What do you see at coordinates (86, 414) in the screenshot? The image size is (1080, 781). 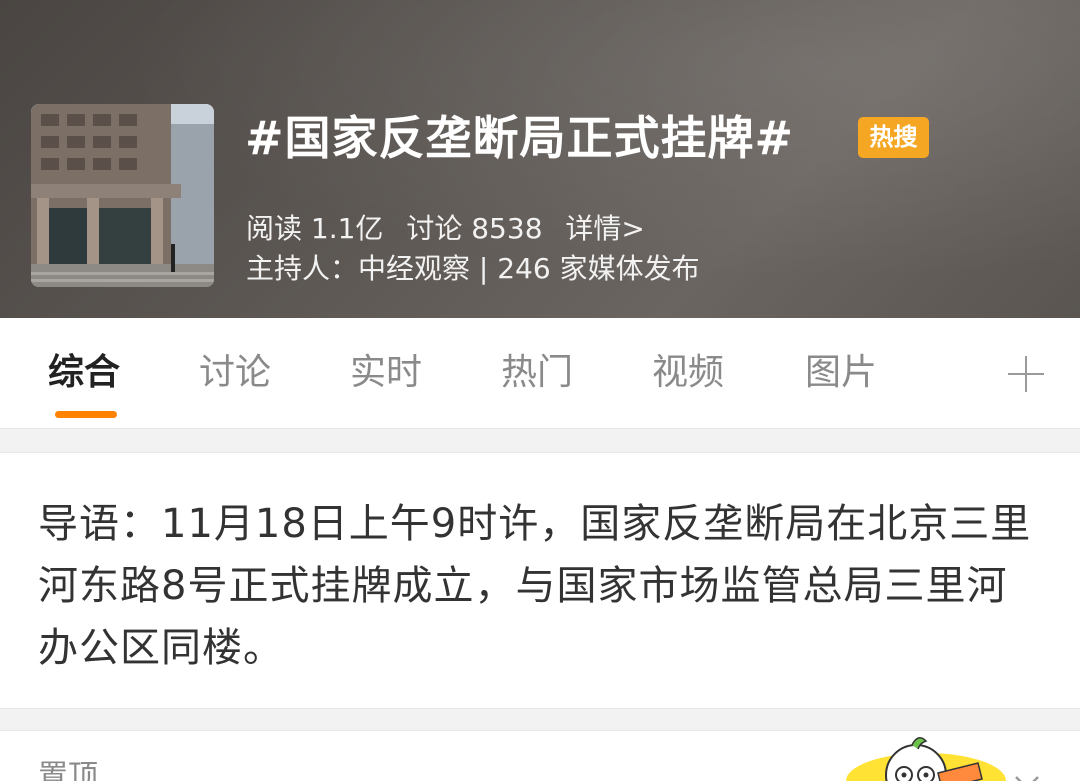 I see `active-tab-indicator` at bounding box center [86, 414].